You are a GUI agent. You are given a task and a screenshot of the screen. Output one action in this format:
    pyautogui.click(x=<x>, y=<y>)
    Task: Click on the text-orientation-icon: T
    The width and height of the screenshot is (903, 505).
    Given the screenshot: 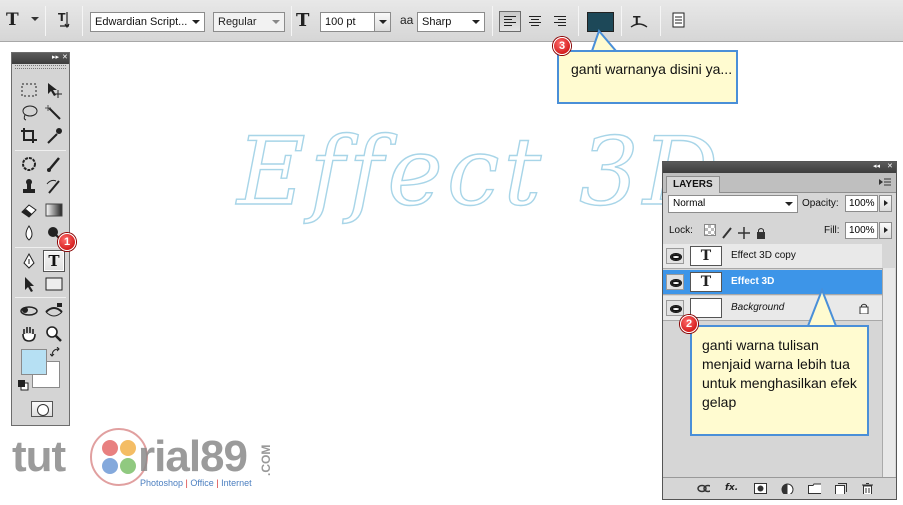 What is the action you would take?
    pyautogui.click(x=65, y=20)
    